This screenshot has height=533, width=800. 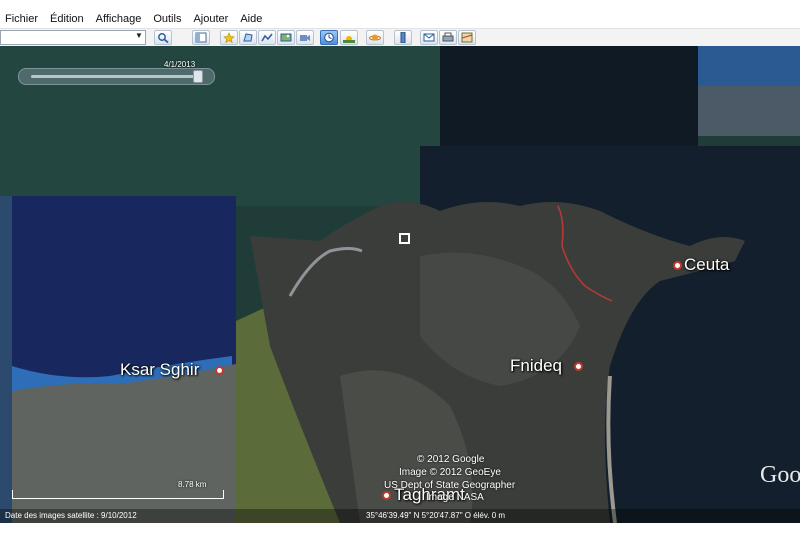 I want to click on menu-ajouter: Ajouter, so click(x=210, y=19).